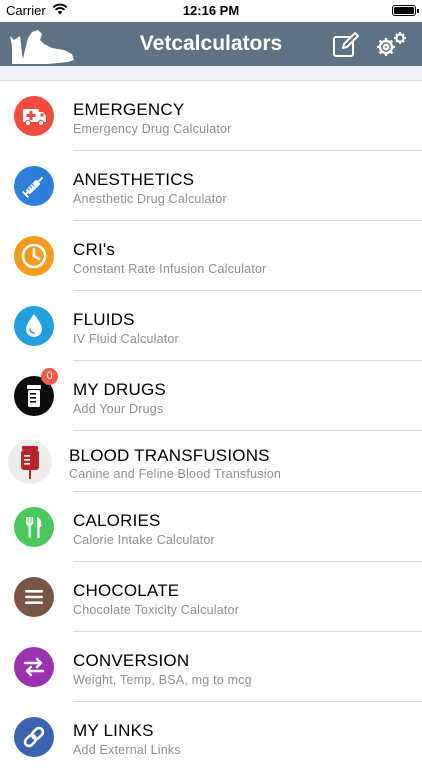 The image size is (422, 772). What do you see at coordinates (169, 455) in the screenshot?
I see `menu-item-title: BLOOD TRANSFUSIONS` at bounding box center [169, 455].